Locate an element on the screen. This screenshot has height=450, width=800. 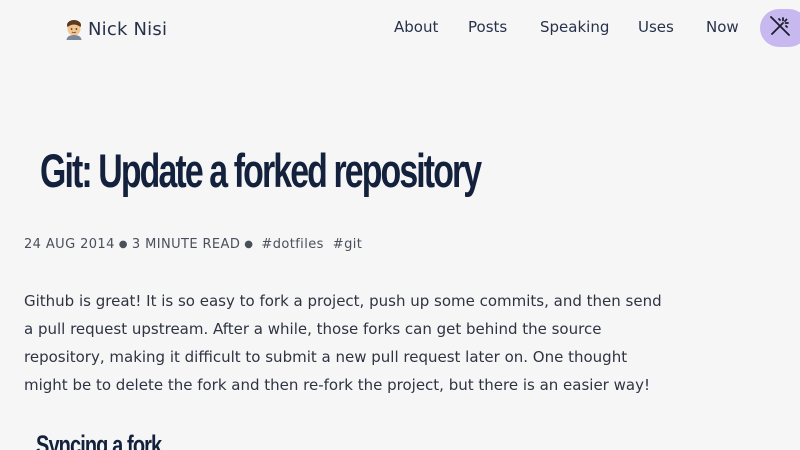
theme-toggle-button is located at coordinates (780, 28).